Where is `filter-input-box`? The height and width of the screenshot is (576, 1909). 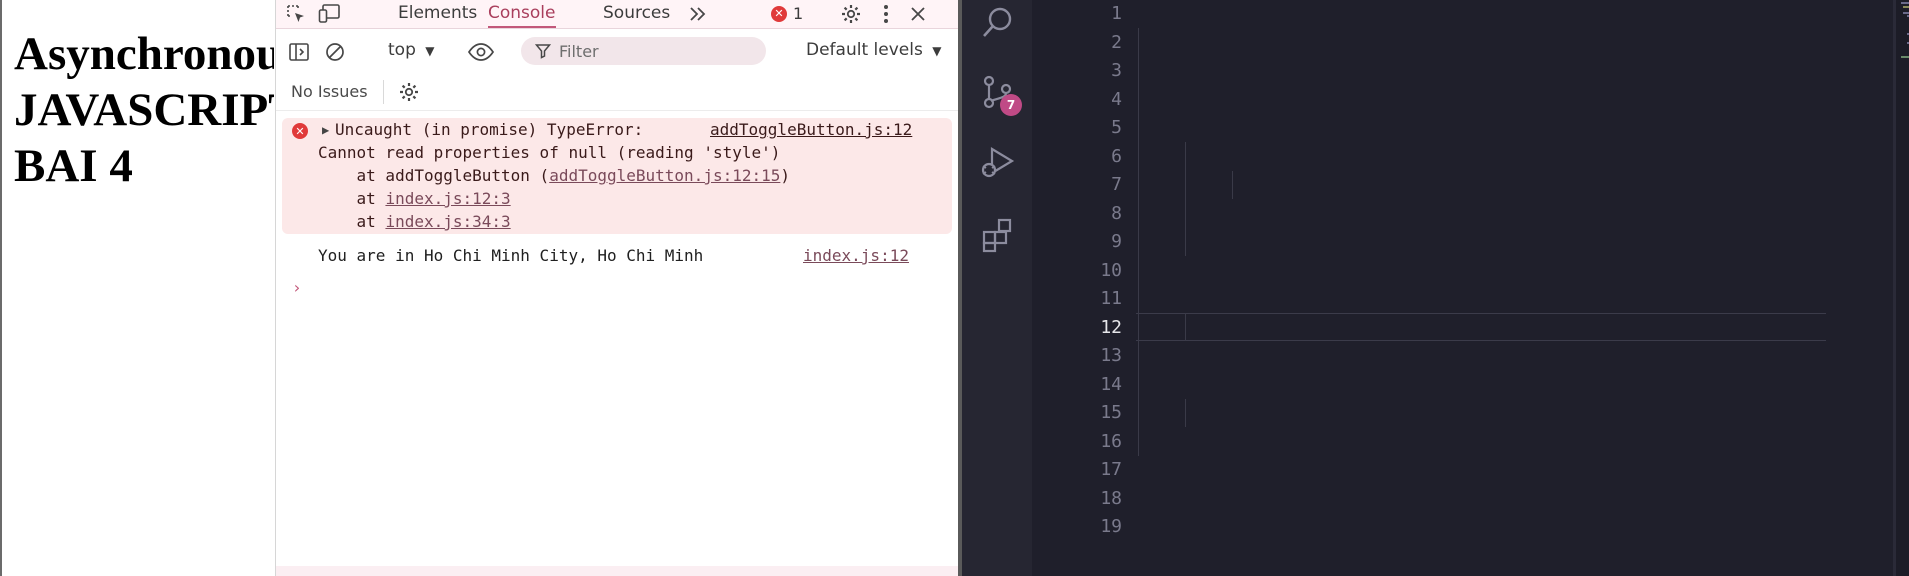
filter-input-box is located at coordinates (643, 51).